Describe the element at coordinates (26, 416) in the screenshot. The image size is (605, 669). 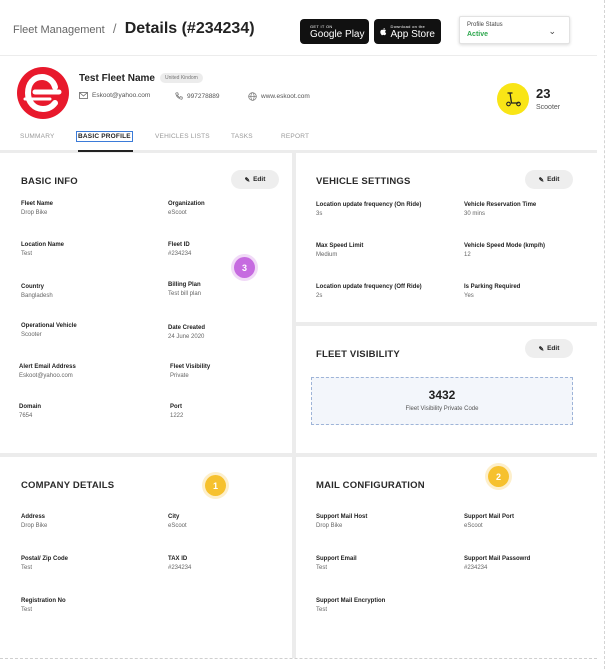
I see `field-value: 7654` at that location.